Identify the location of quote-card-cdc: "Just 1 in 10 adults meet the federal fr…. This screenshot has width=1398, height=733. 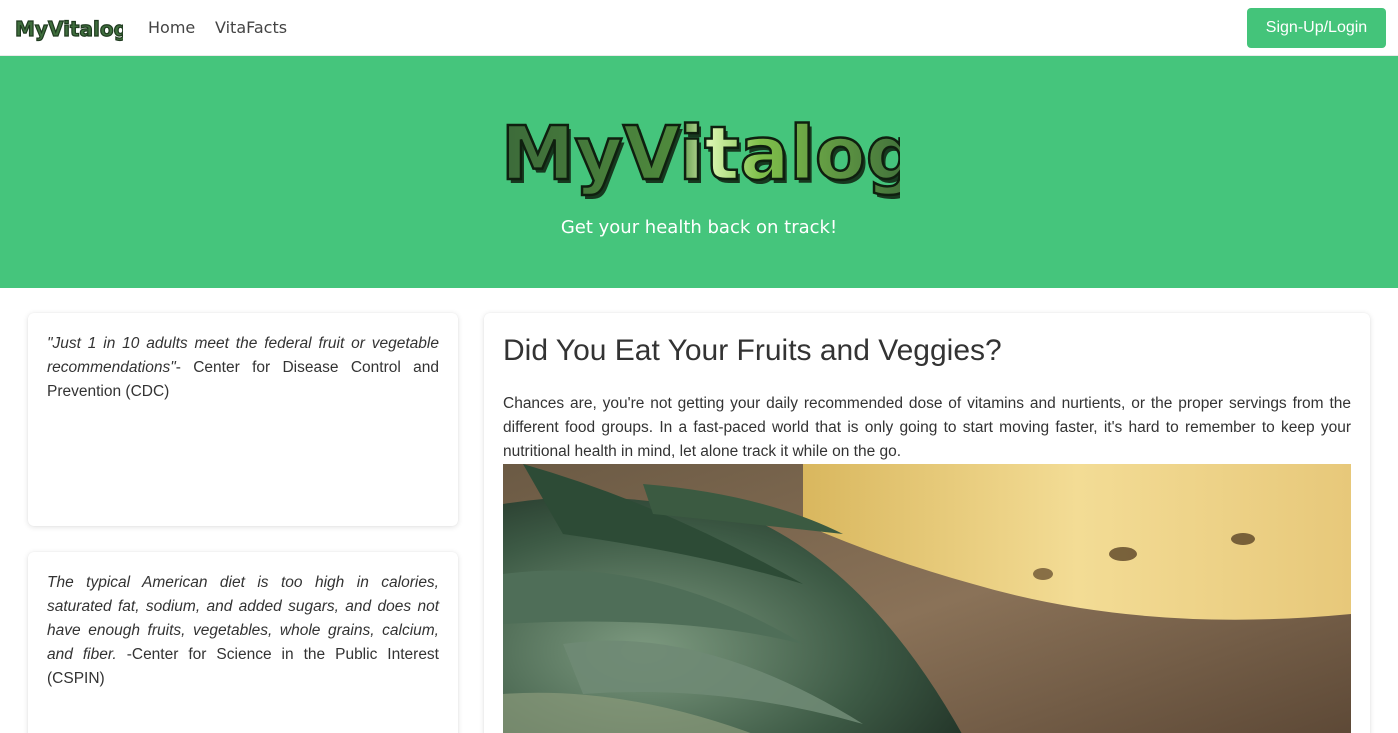
(243, 419).